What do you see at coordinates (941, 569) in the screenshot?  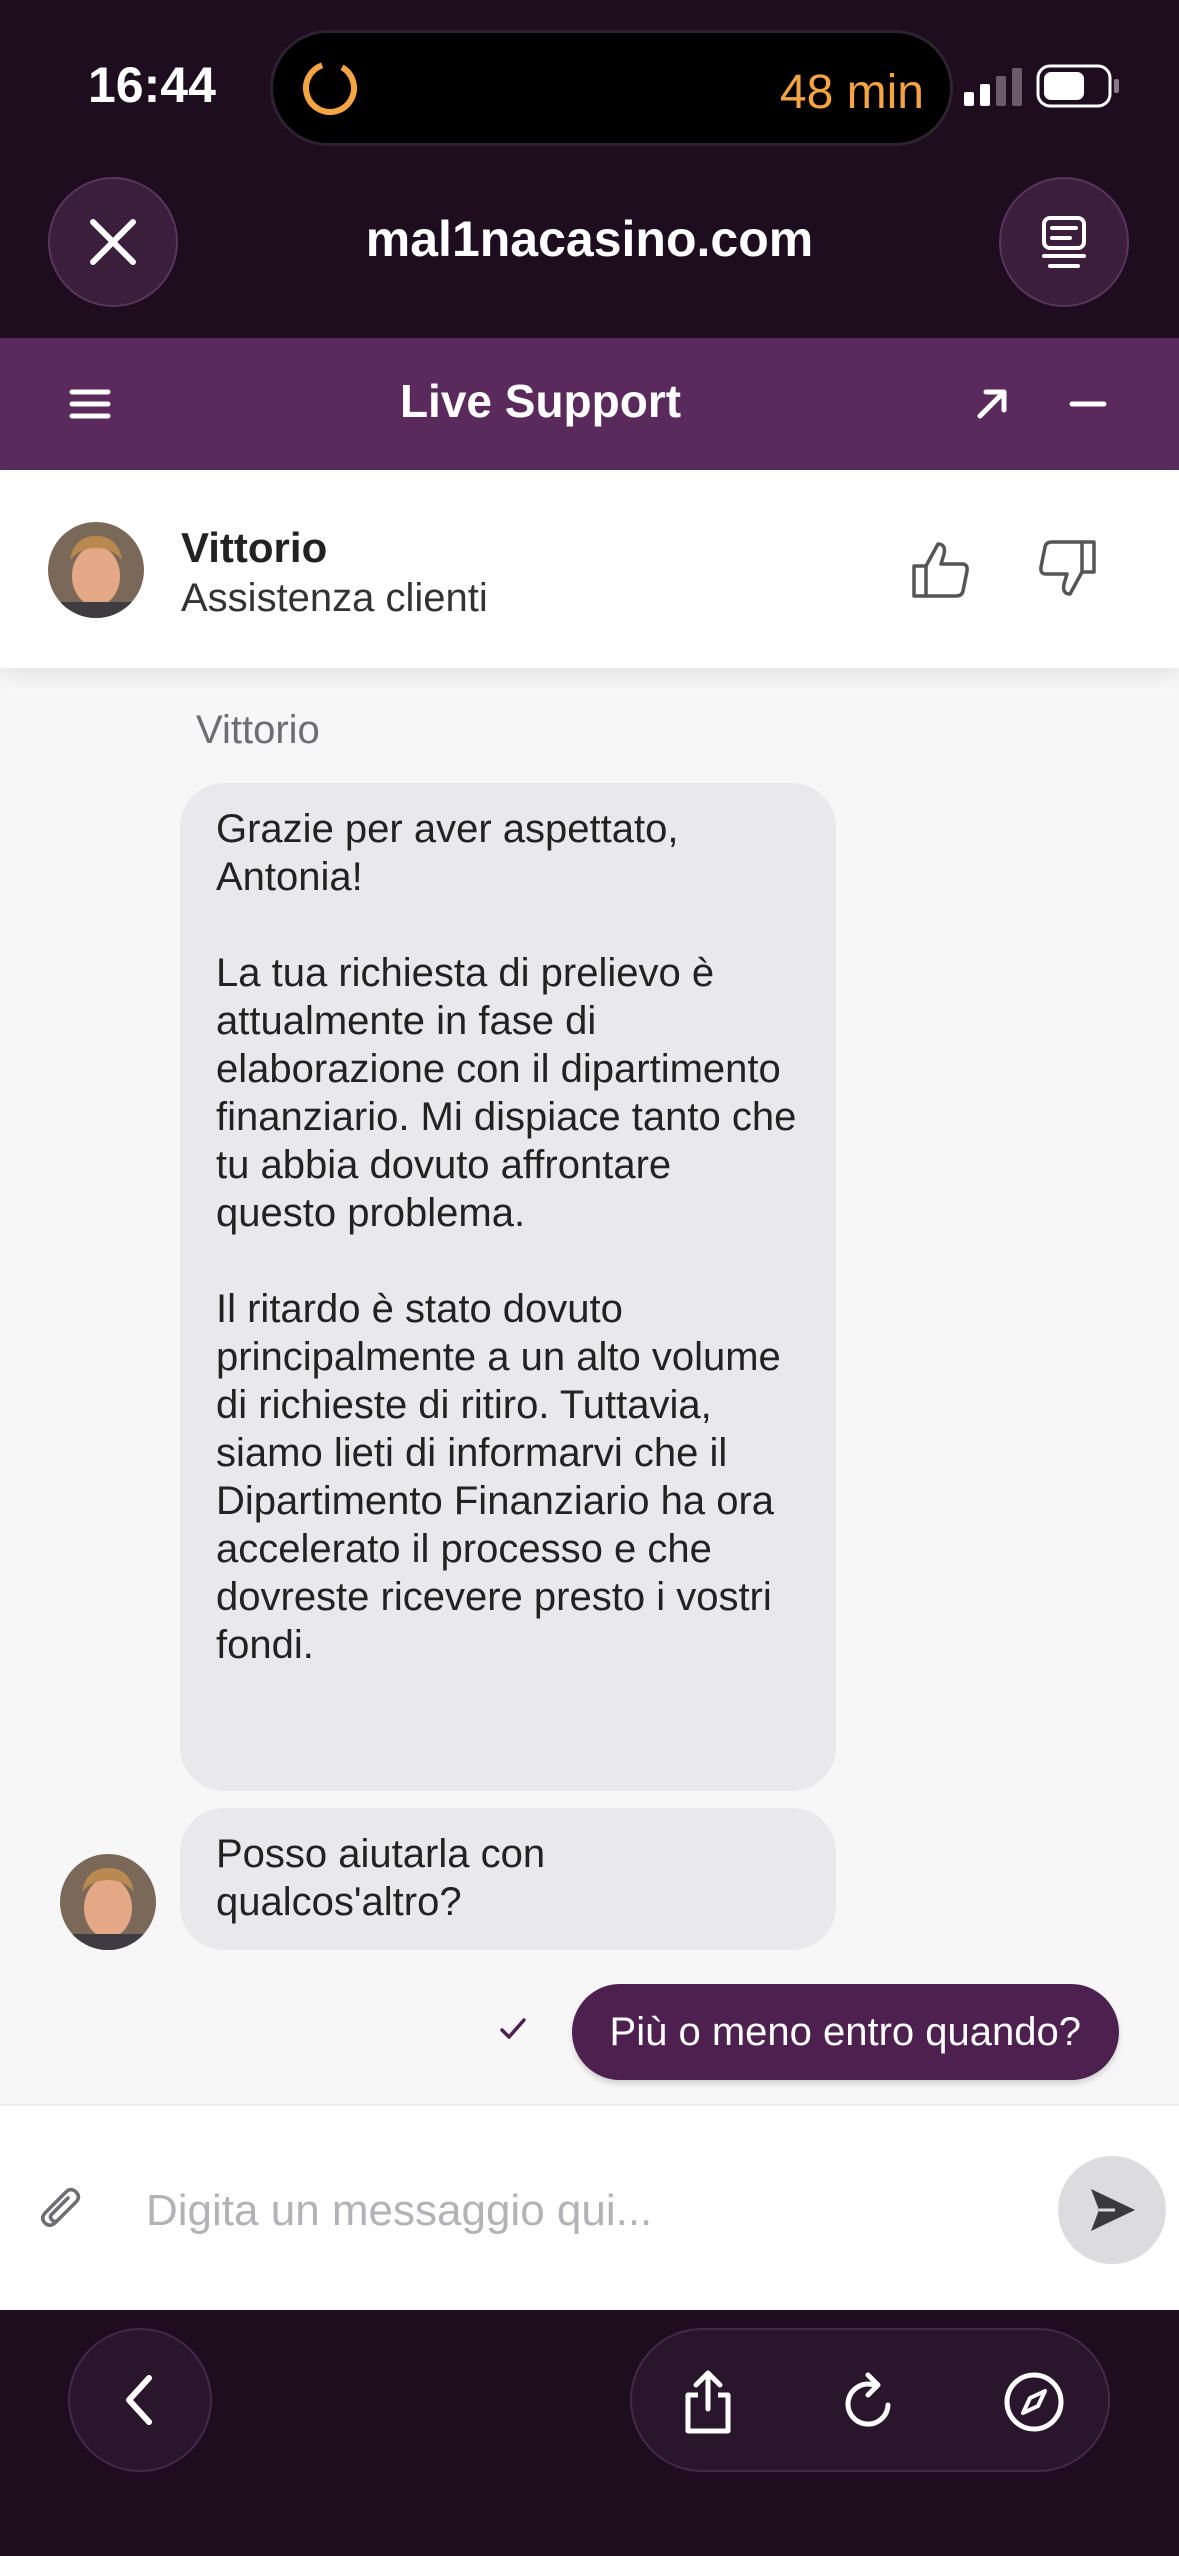 I see `thumbs-up-icon` at bounding box center [941, 569].